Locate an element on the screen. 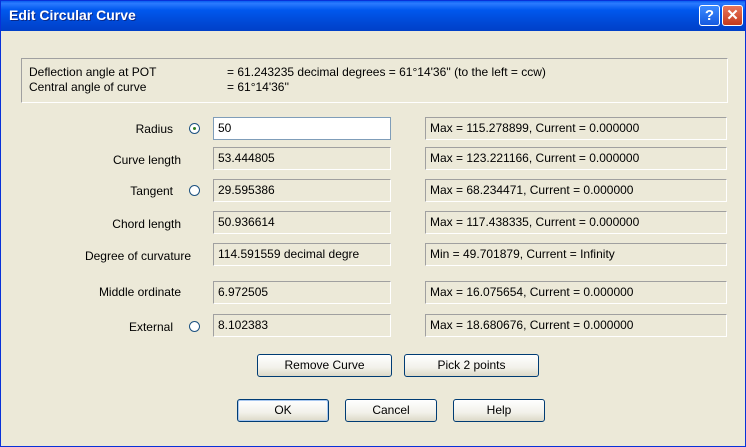 Image resolution: width=746 pixels, height=447 pixels. radius-input: 50 is located at coordinates (302, 128).